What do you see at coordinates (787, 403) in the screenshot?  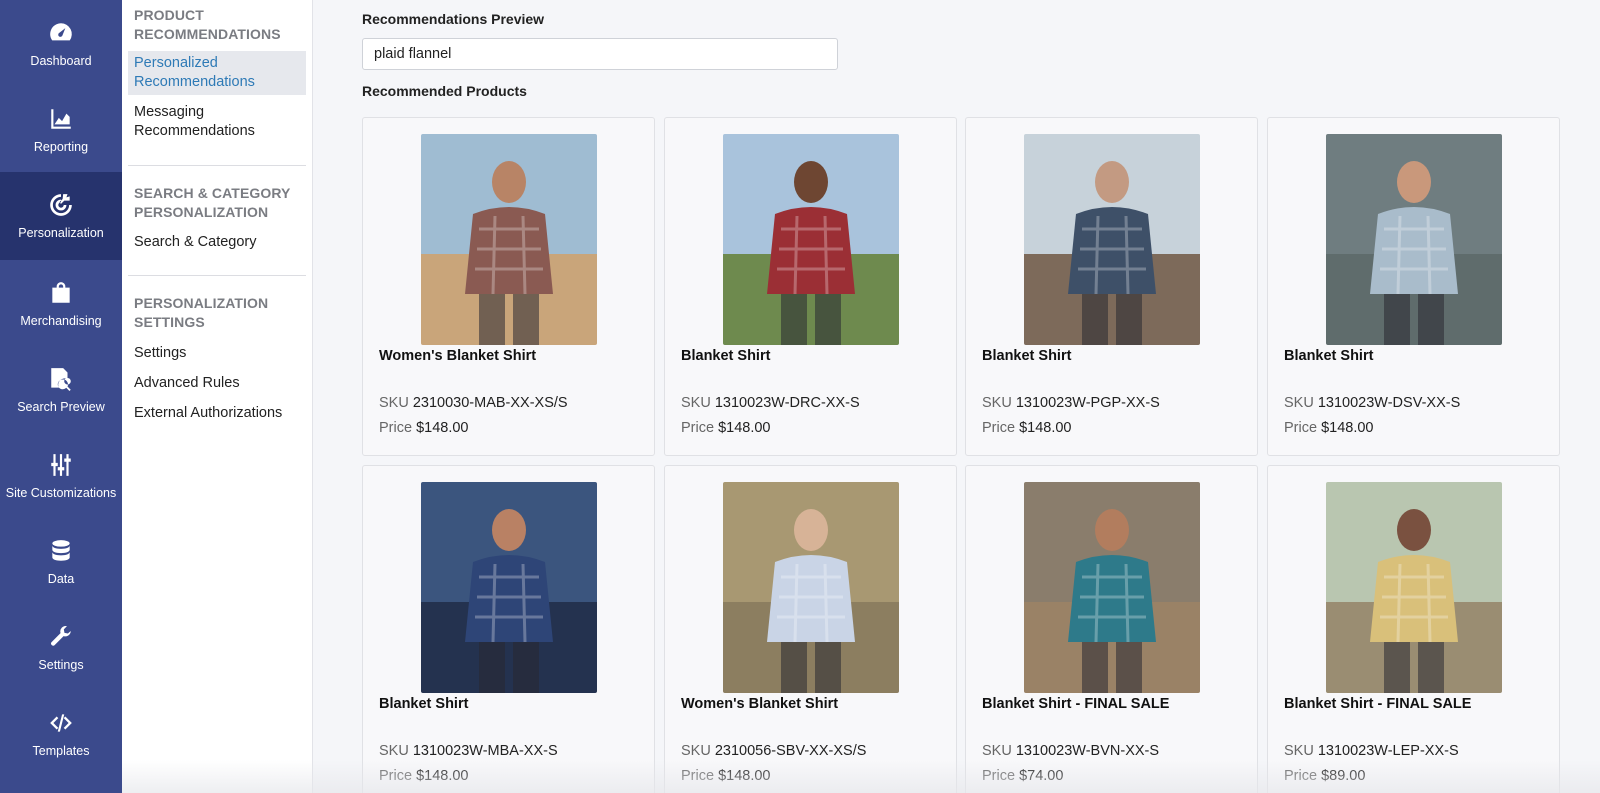 I see `sku-value: 1310023W-DRC-XX-S` at bounding box center [787, 403].